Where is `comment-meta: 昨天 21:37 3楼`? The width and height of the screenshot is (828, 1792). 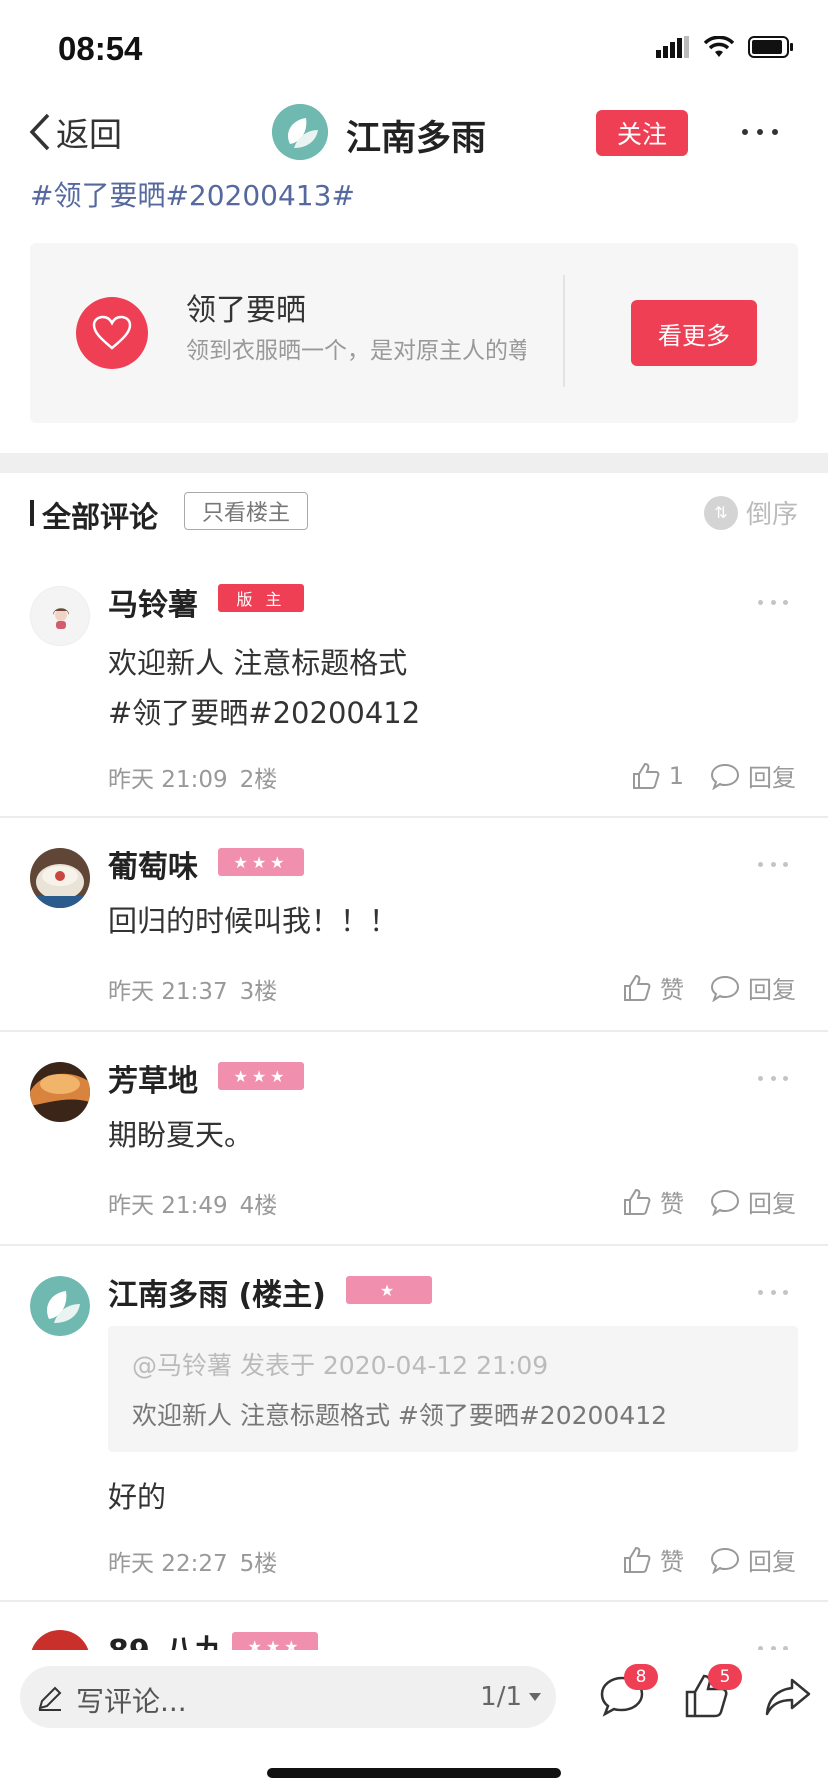 comment-meta: 昨天 21:37 3楼 is located at coordinates (192, 989).